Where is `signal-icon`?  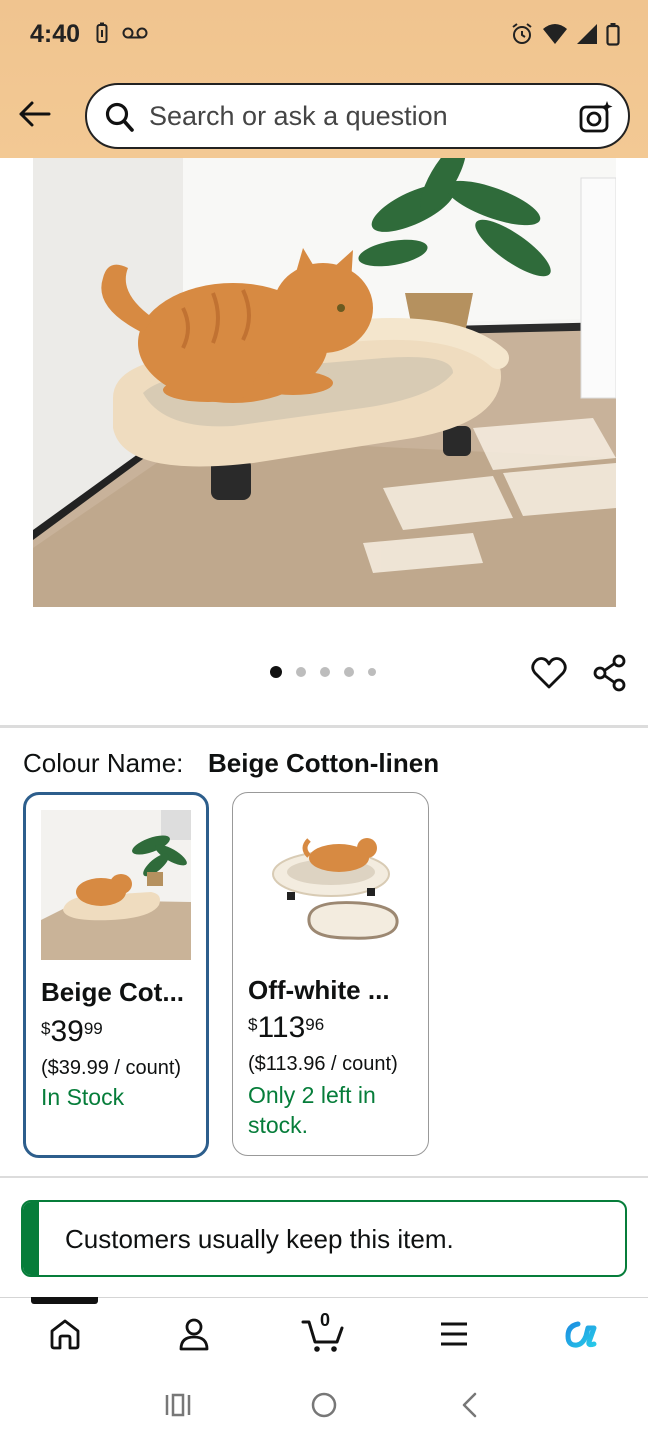 signal-icon is located at coordinates (587, 36).